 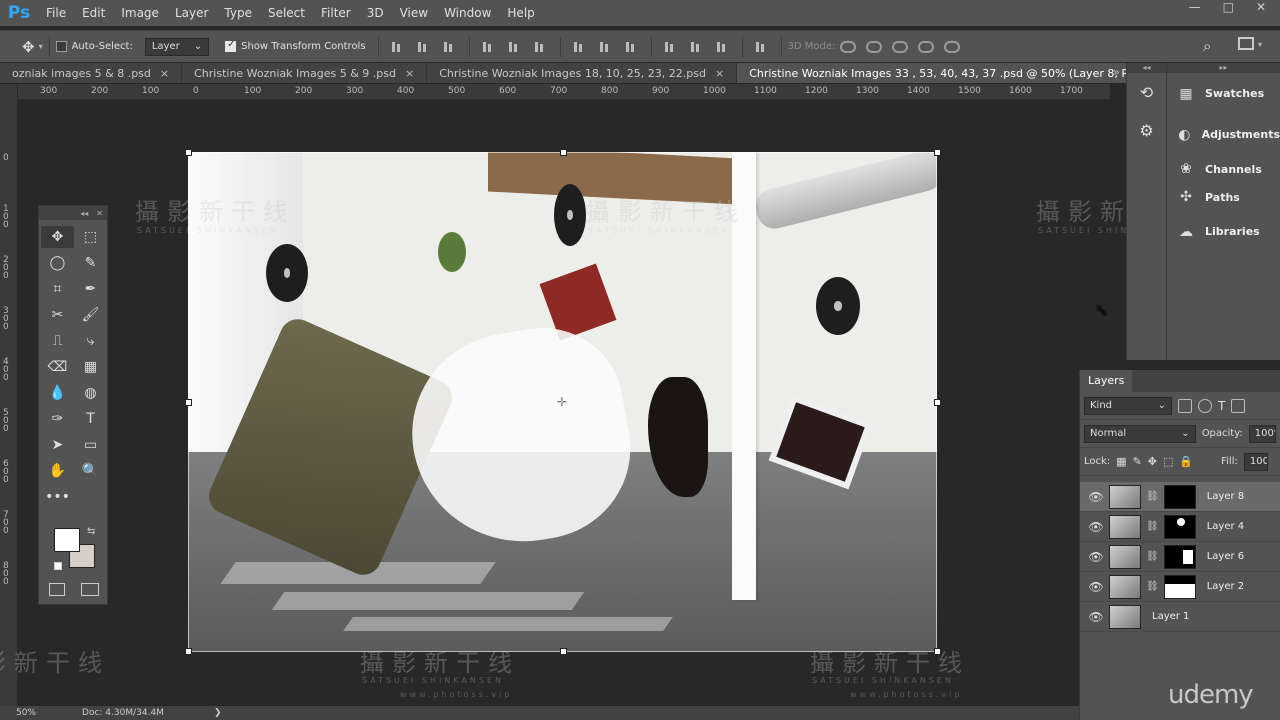 What do you see at coordinates (91, 73) in the screenshot?
I see `tab-document-1: ozniak images 5 & 8 .psd ×` at bounding box center [91, 73].